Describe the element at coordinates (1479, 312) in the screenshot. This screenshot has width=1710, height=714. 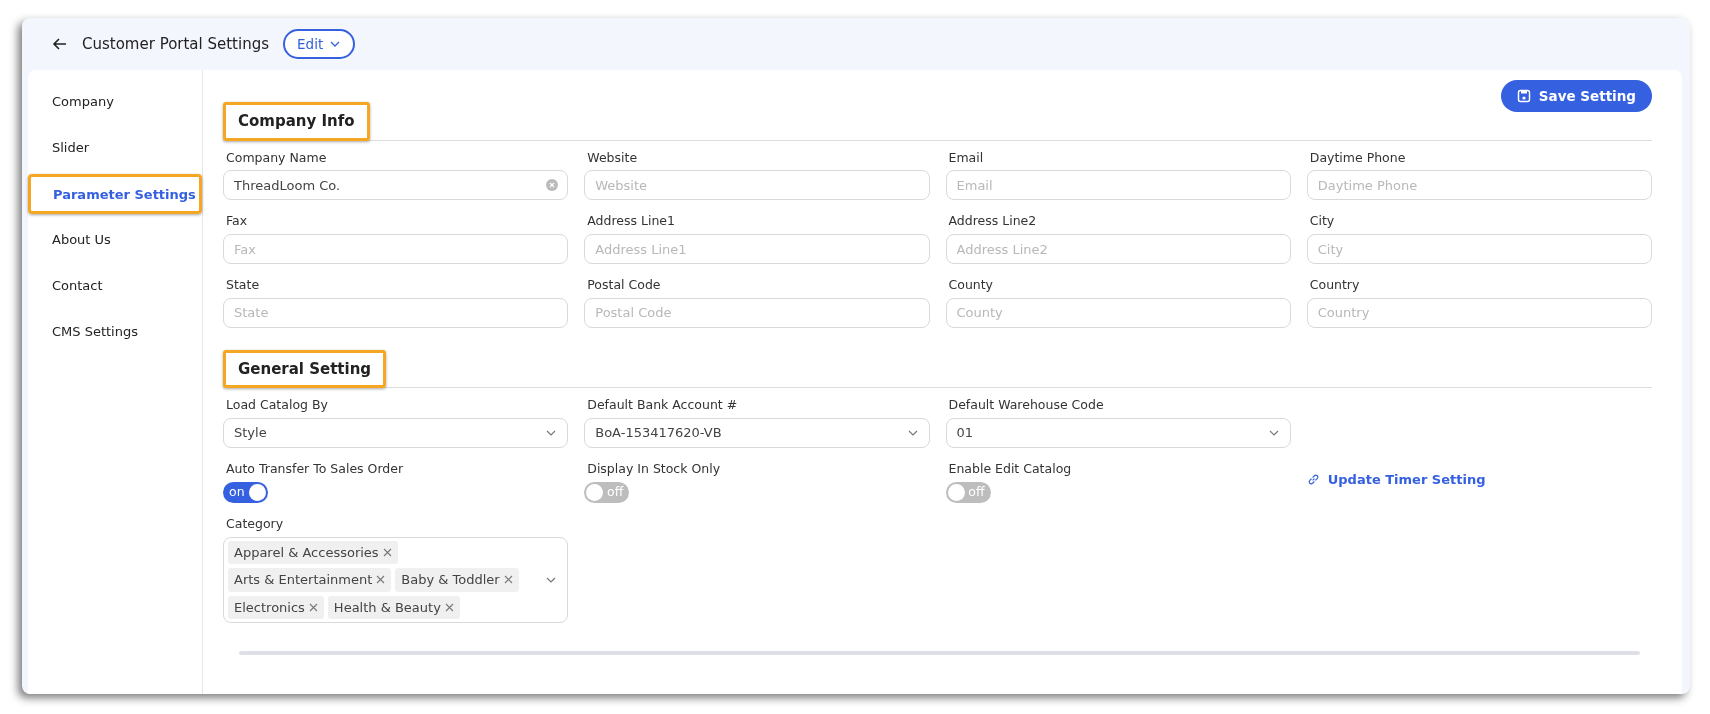
I see `text-field: Country` at that location.